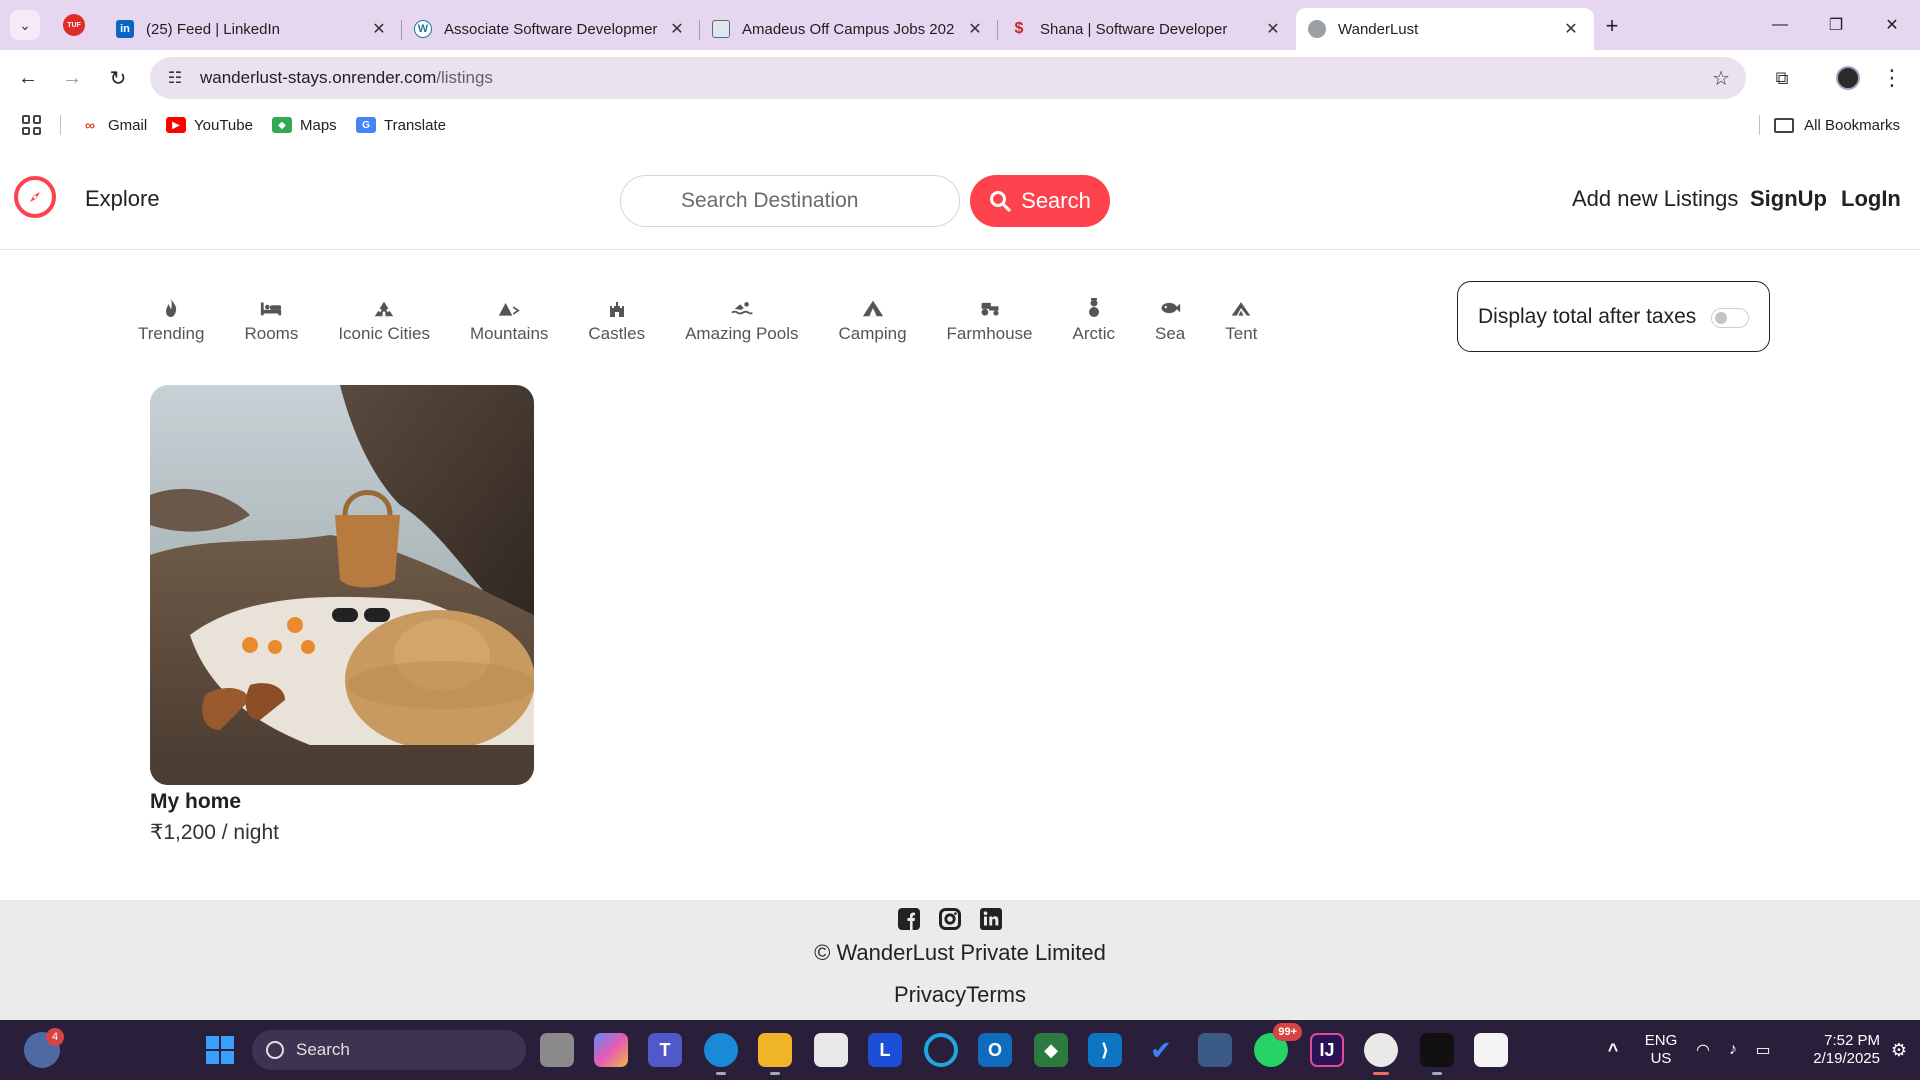  What do you see at coordinates (557, 1050) in the screenshot?
I see `task-view-icon` at bounding box center [557, 1050].